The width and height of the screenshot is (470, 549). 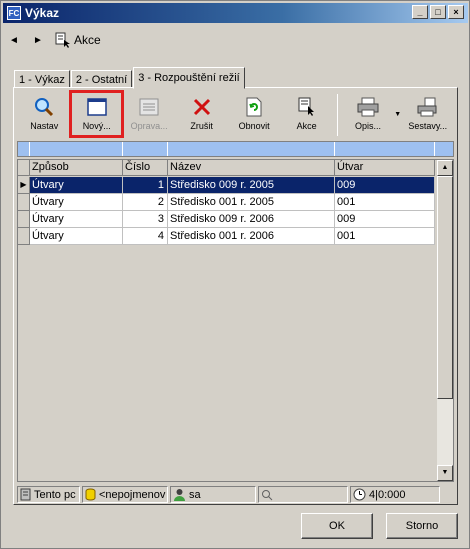 I want to click on status-database: <nepojmenov, so click(x=125, y=494).